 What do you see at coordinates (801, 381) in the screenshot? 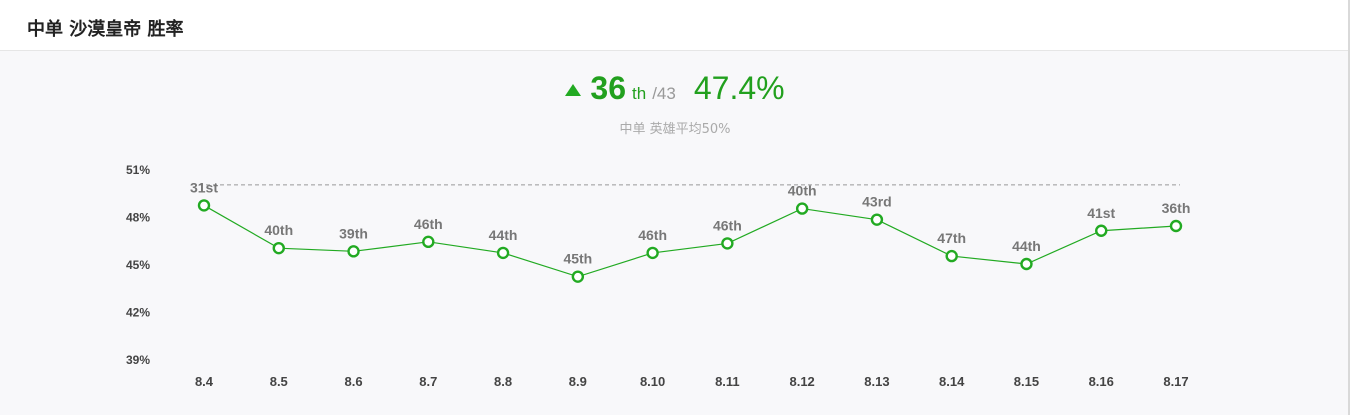
I see `x-tick-label: 8.12` at bounding box center [801, 381].